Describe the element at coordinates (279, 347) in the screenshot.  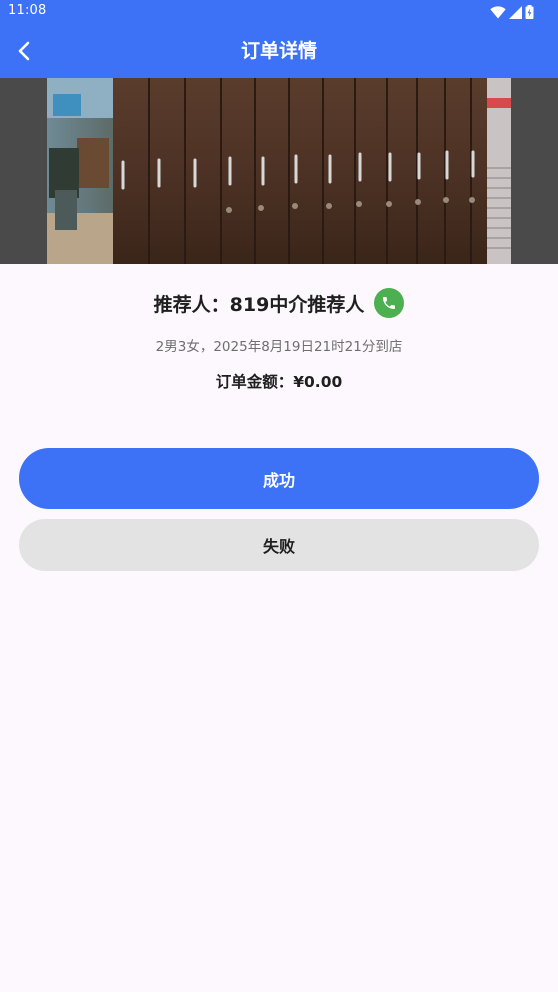
I see `order-details: 2男3女，2025年8月19日21时21分到店` at that location.